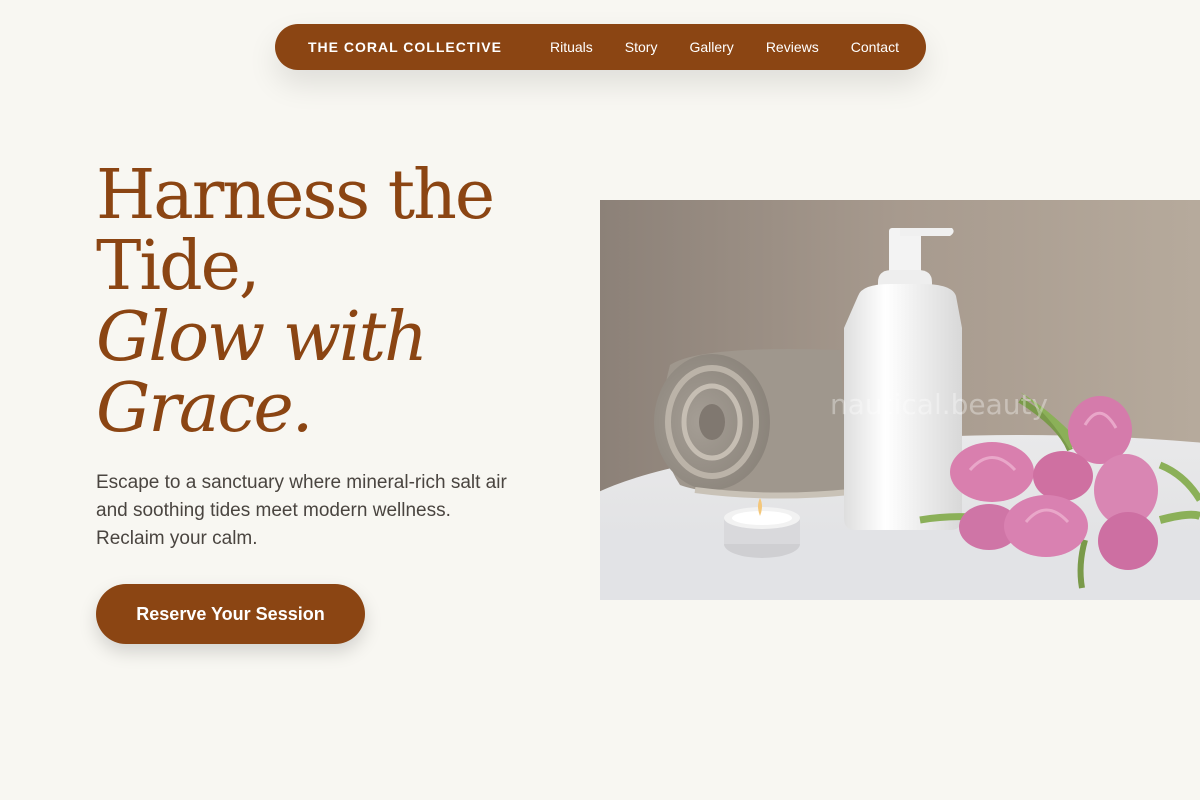 The image size is (1200, 800). I want to click on nav-link-gallery: Gallery, so click(711, 47).